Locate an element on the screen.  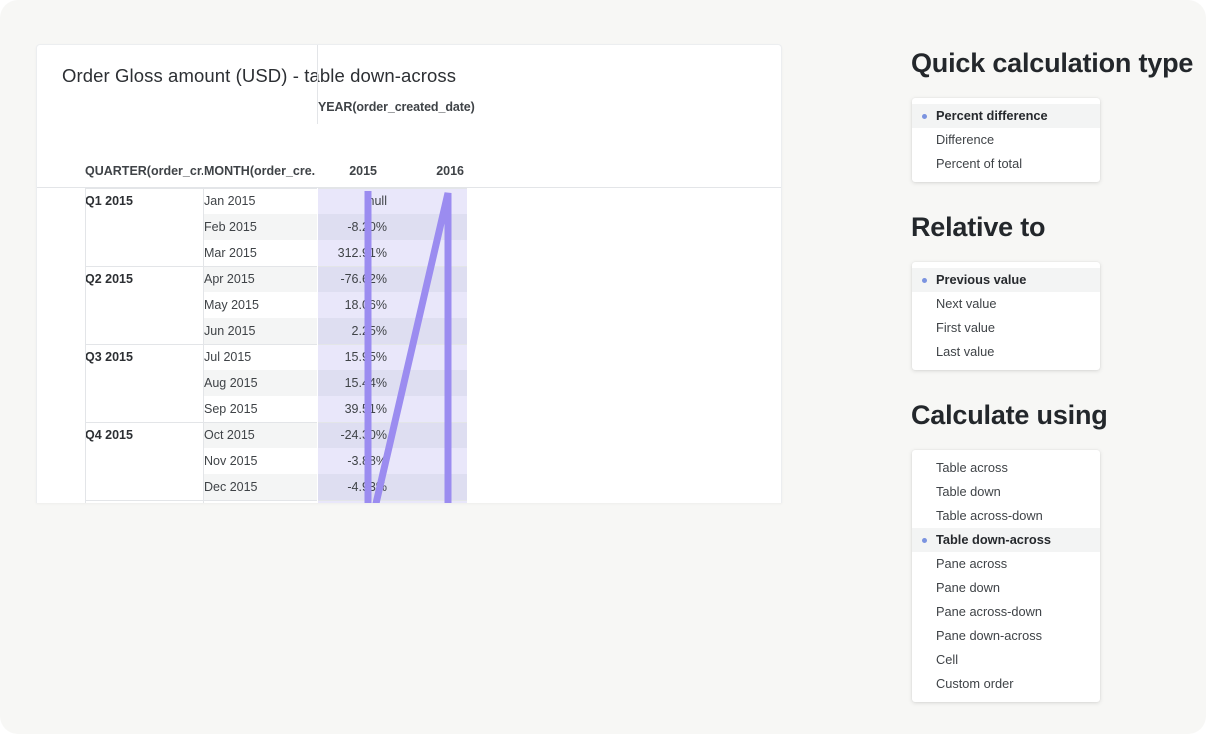
cell-quarter: Q1 2015 is located at coordinates (144, 201).